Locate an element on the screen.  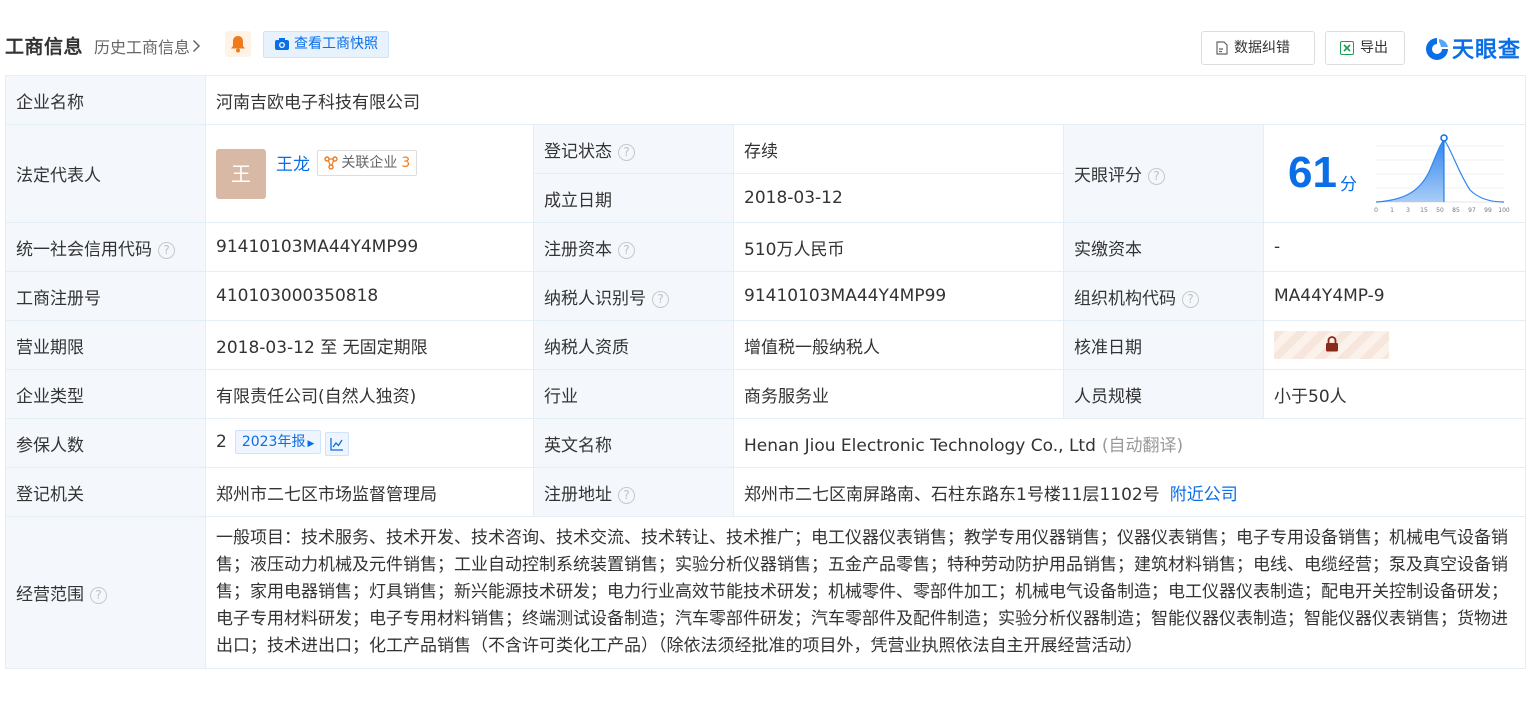
value-approval-date is located at coordinates (1394, 345).